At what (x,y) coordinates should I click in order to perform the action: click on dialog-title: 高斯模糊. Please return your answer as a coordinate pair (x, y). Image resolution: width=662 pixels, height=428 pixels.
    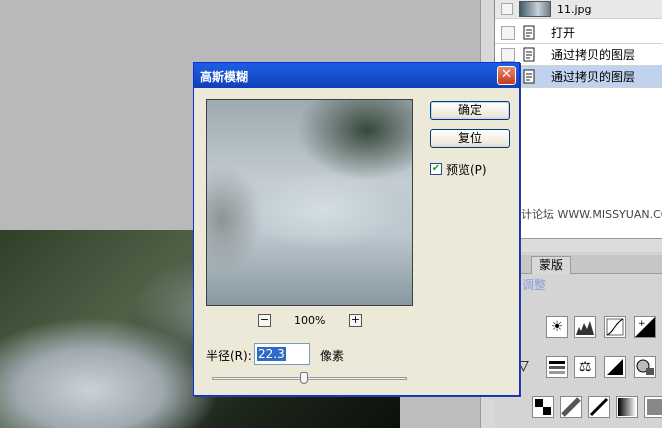
    Looking at the image, I should click on (224, 77).